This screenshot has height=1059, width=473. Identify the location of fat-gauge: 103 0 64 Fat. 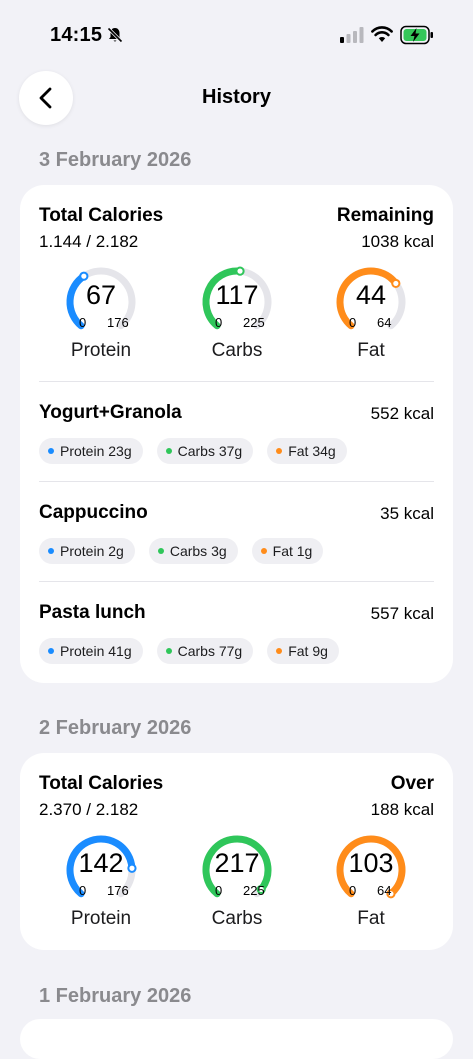
(371, 883).